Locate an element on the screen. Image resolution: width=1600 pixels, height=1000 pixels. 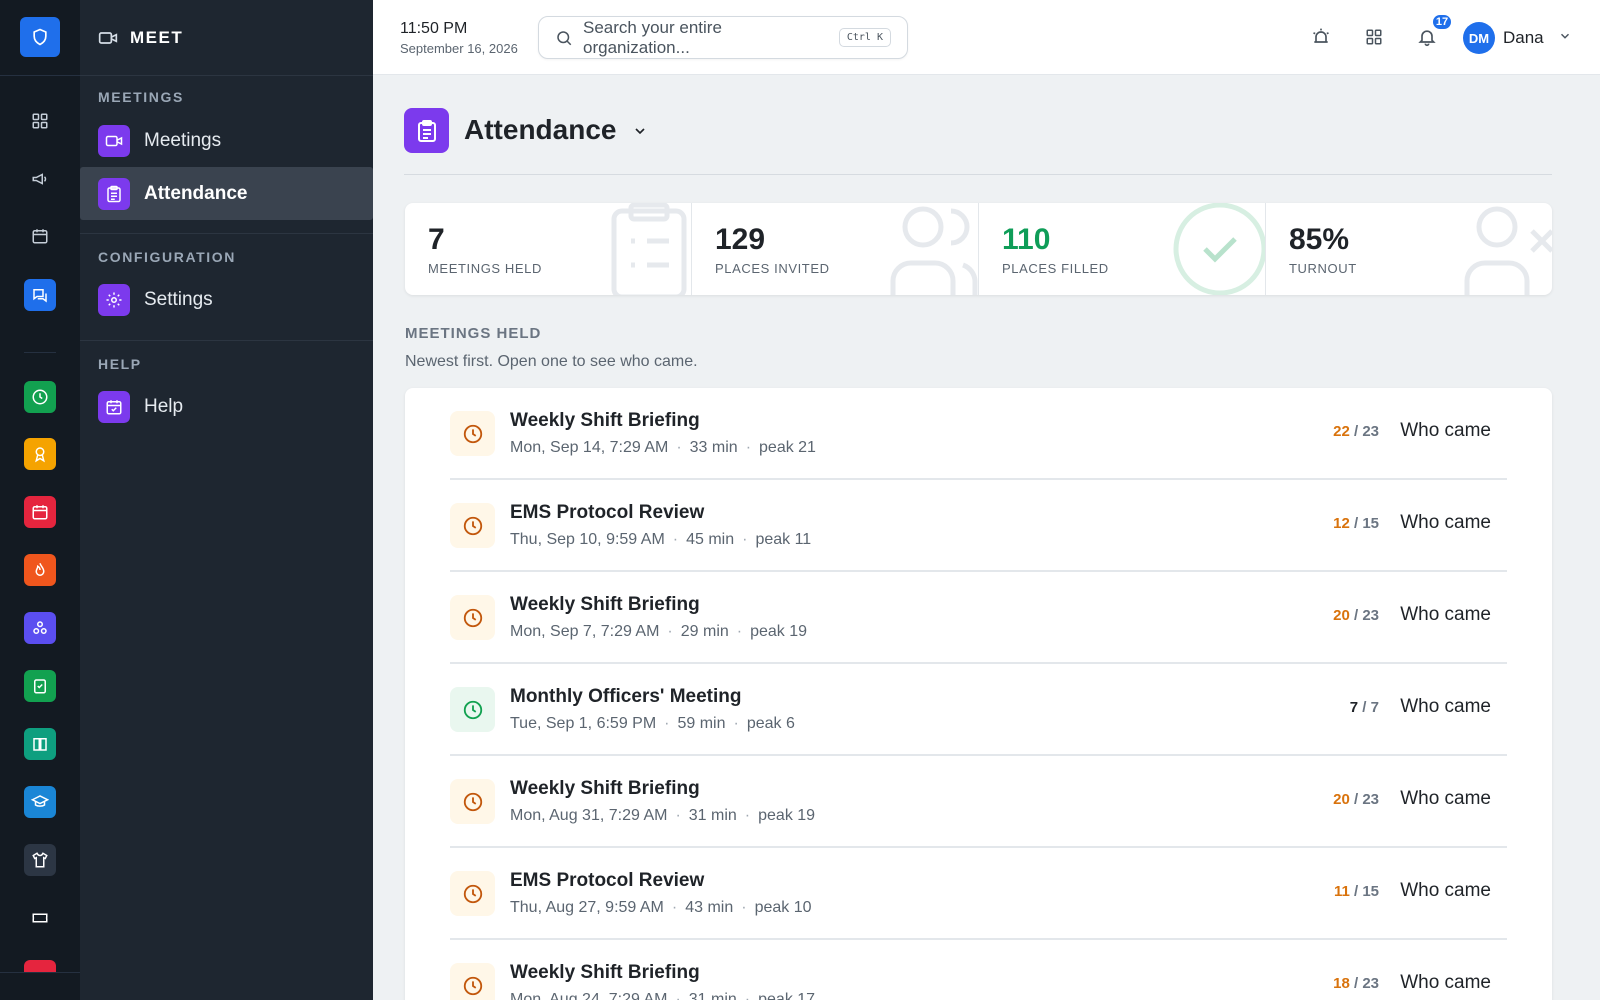
meeting-date: Mon, Sep 14, 7:29 AM is located at coordinates (589, 447).